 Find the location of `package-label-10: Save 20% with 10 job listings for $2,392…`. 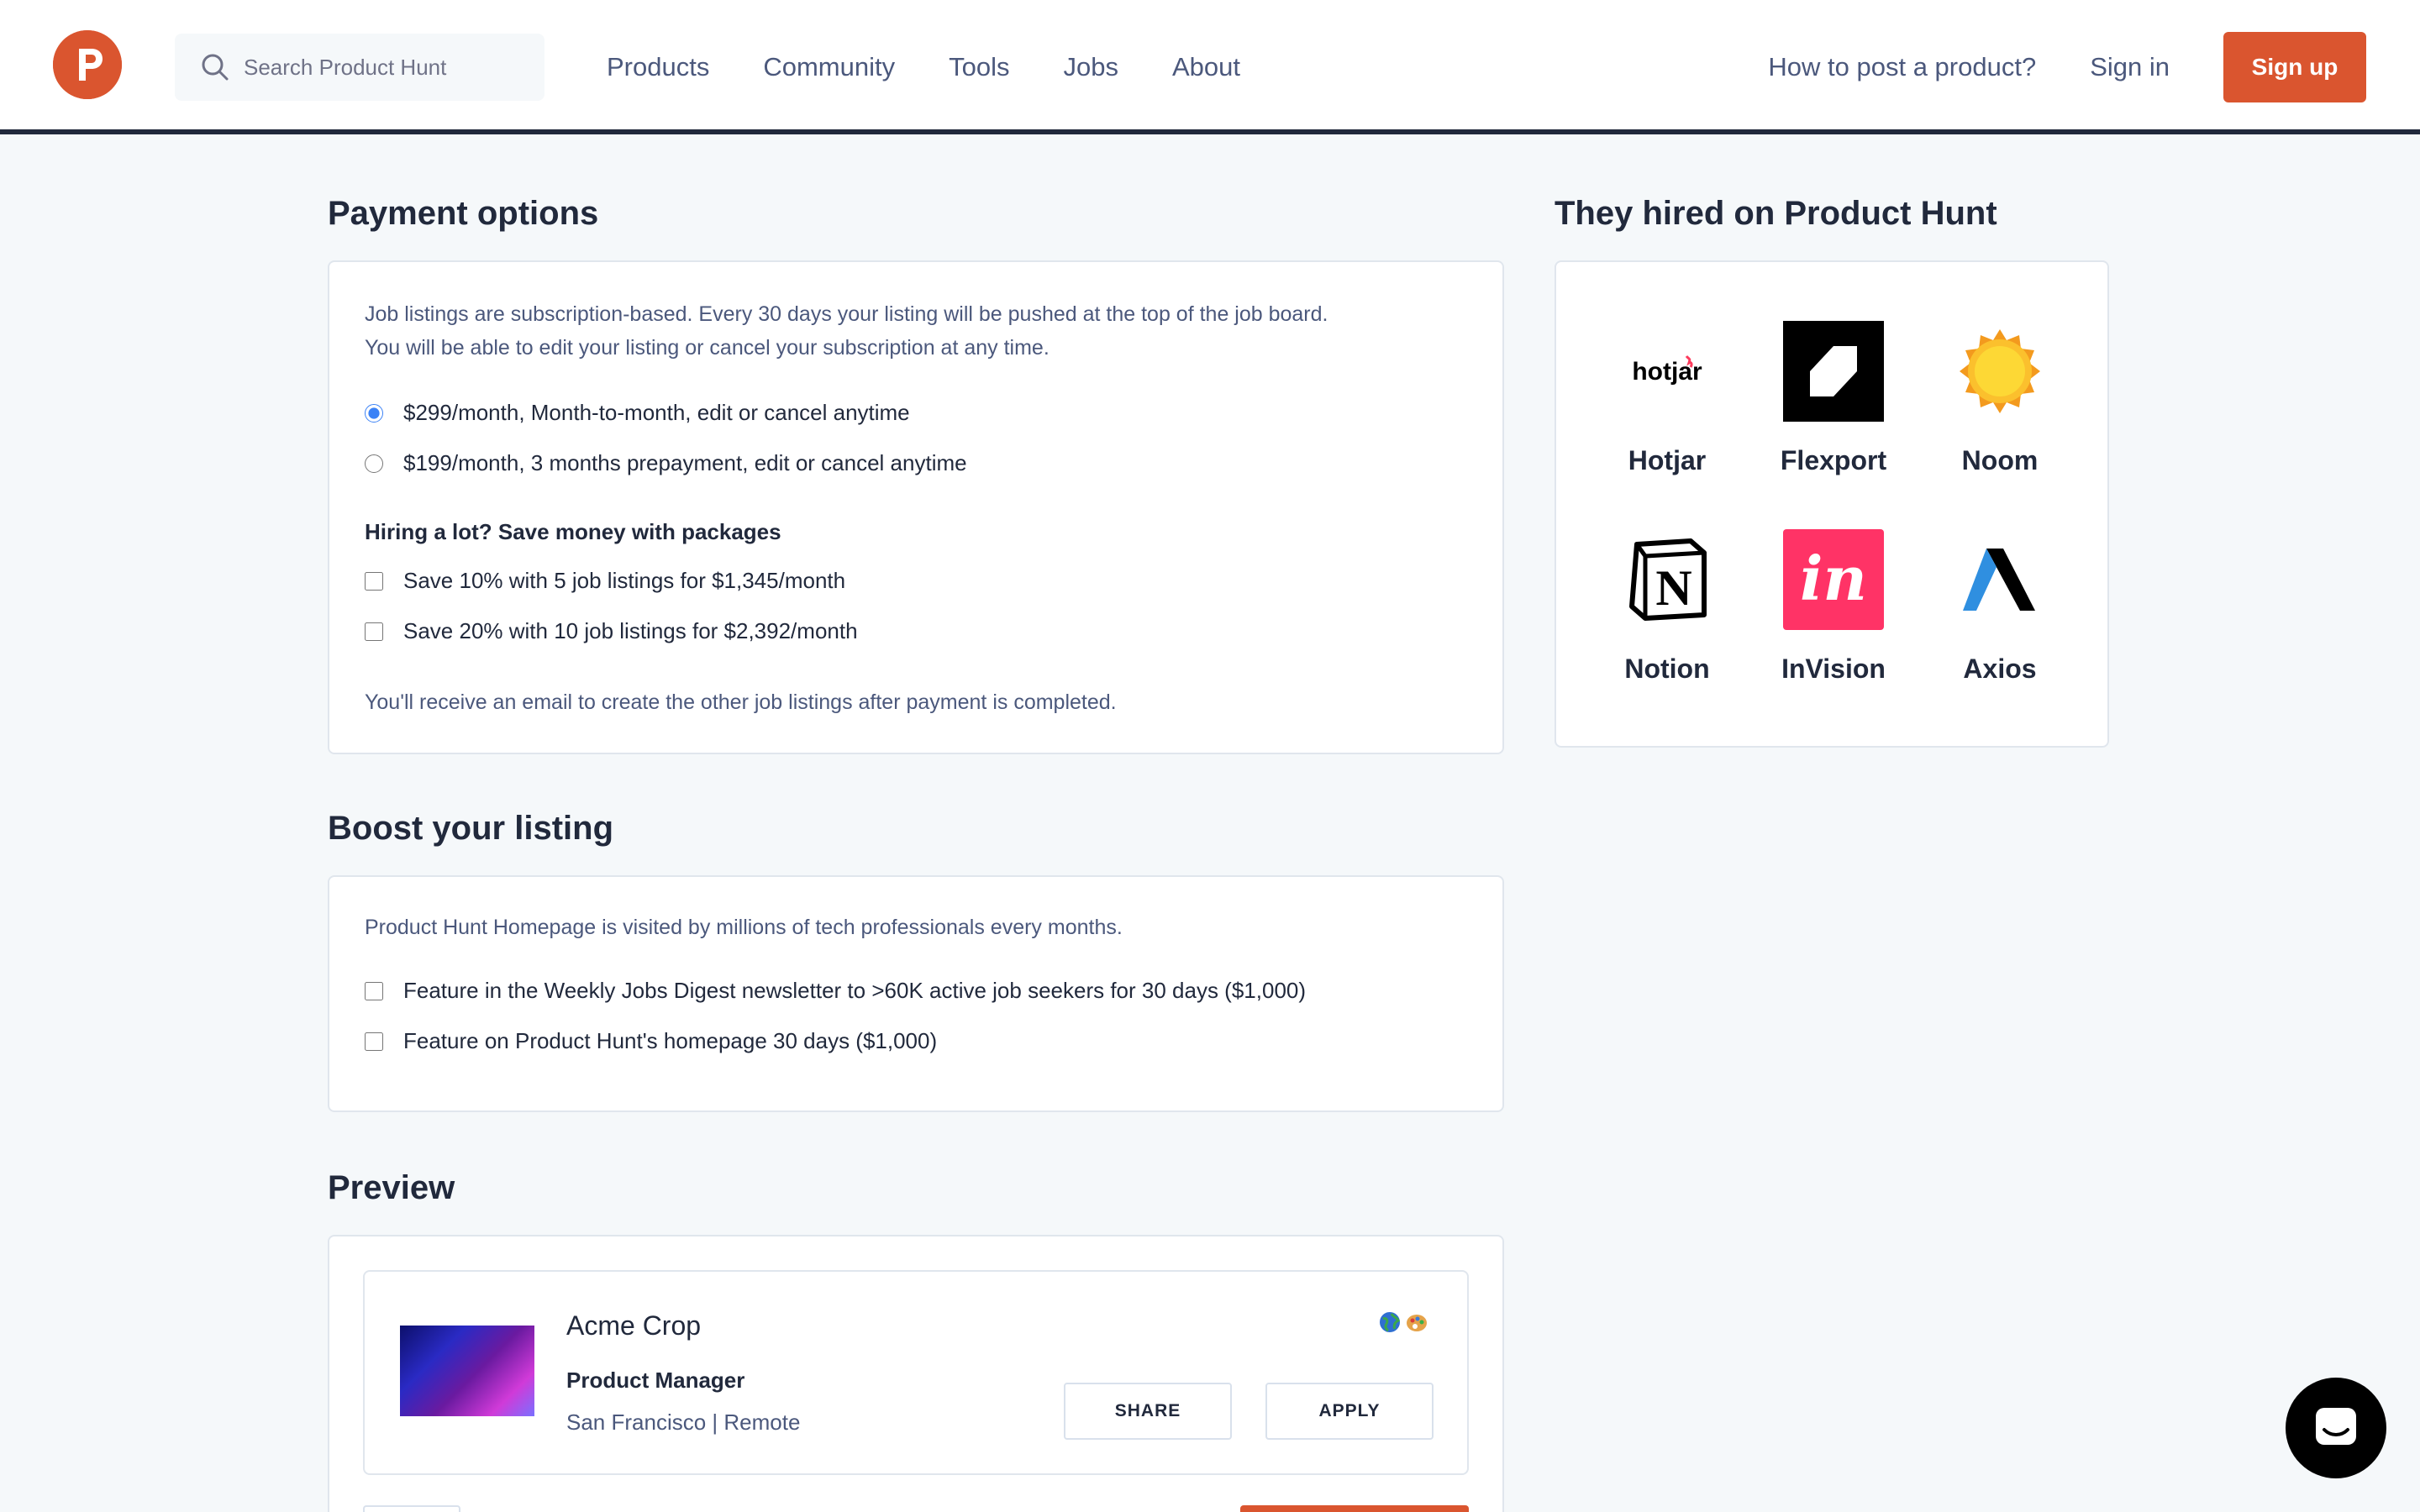

package-label-10: Save 20% with 10 job listings for $2,392… is located at coordinates (630, 630).